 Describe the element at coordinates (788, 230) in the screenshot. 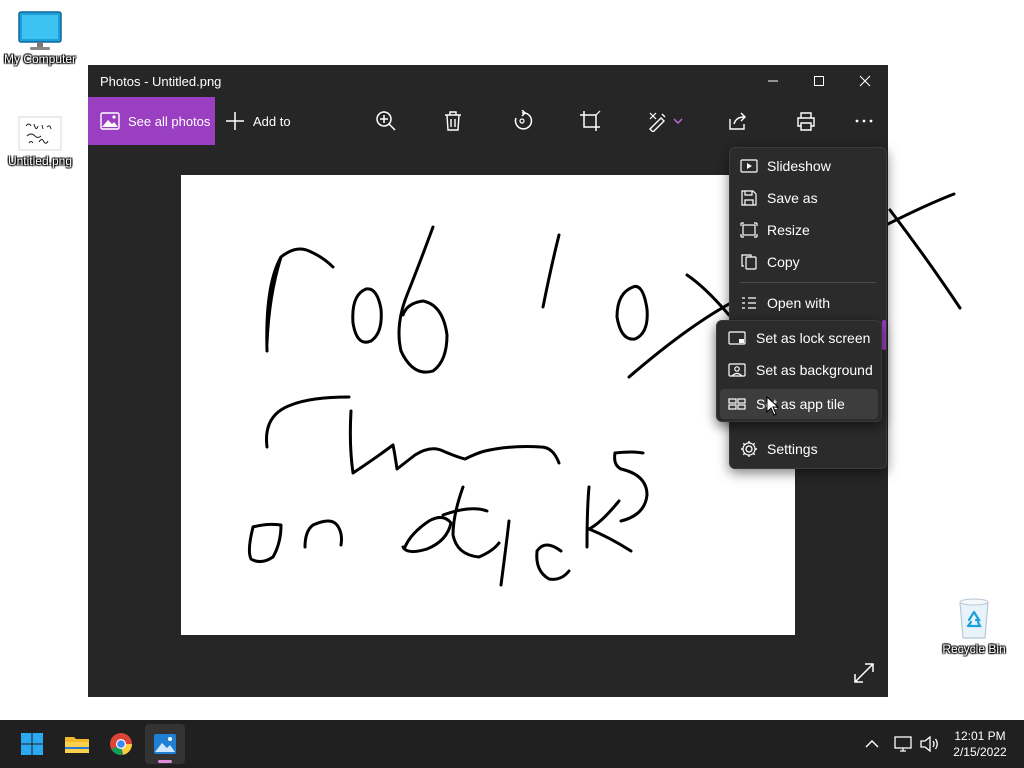

I see `menu-item-label: Resize` at that location.